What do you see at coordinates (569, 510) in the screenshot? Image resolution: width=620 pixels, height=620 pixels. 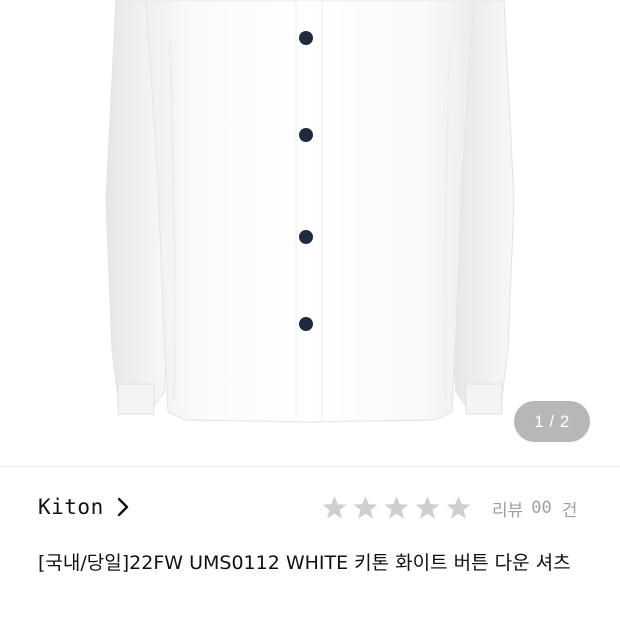 I see `review-unit: 건` at bounding box center [569, 510].